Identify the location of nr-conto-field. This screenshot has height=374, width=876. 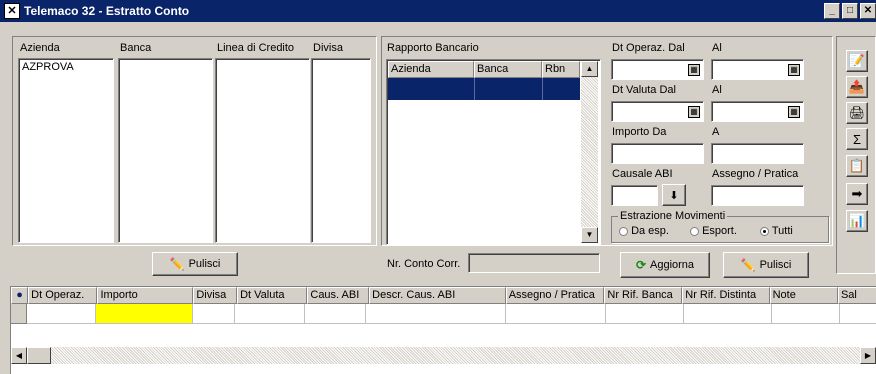
(534, 263).